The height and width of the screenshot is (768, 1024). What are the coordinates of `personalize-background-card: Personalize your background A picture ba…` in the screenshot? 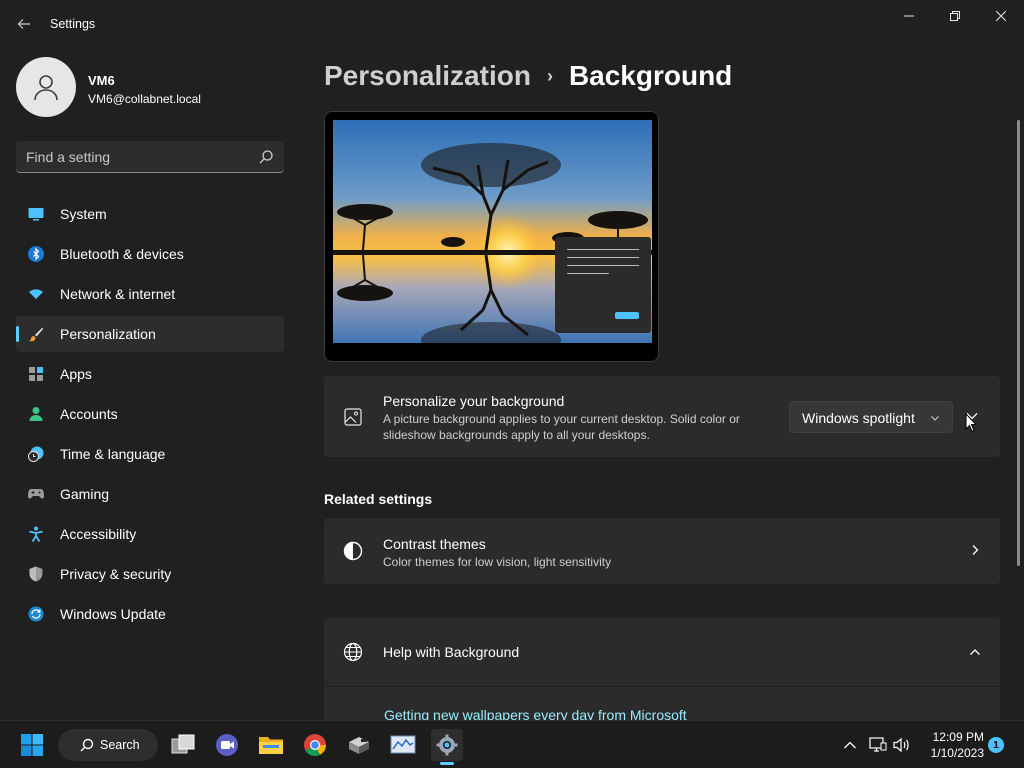 It's located at (662, 416).